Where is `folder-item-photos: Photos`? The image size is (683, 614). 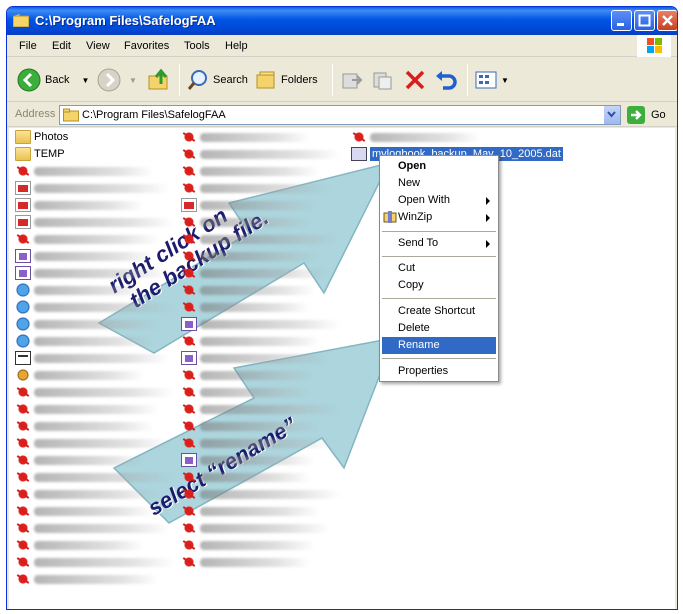 folder-item-photos: Photos is located at coordinates (41, 137).